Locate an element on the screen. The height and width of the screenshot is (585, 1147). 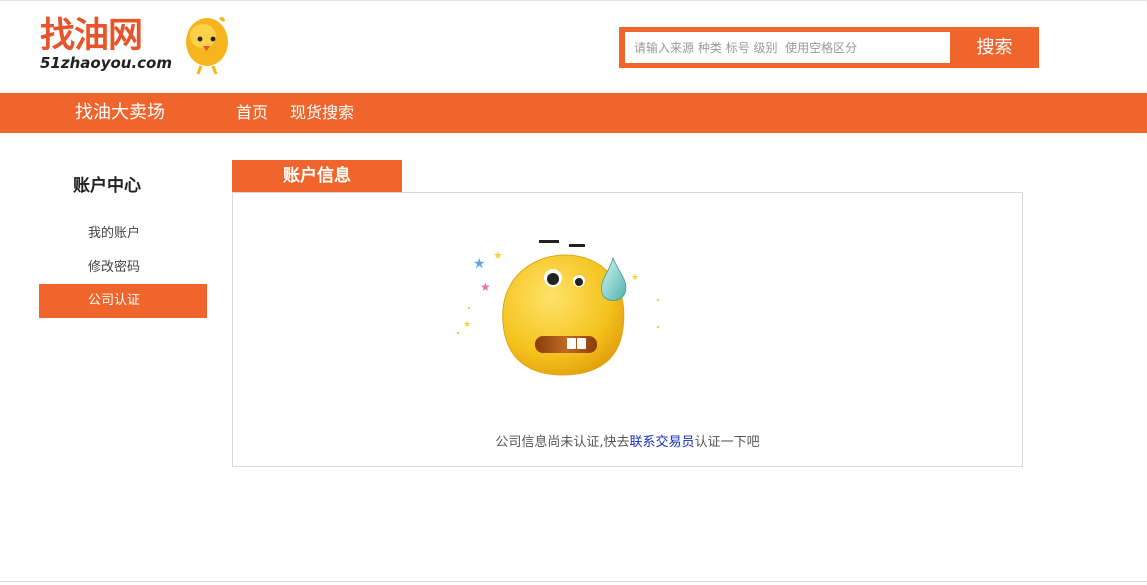
logo-text: 找油网 is located at coordinates (91, 36).